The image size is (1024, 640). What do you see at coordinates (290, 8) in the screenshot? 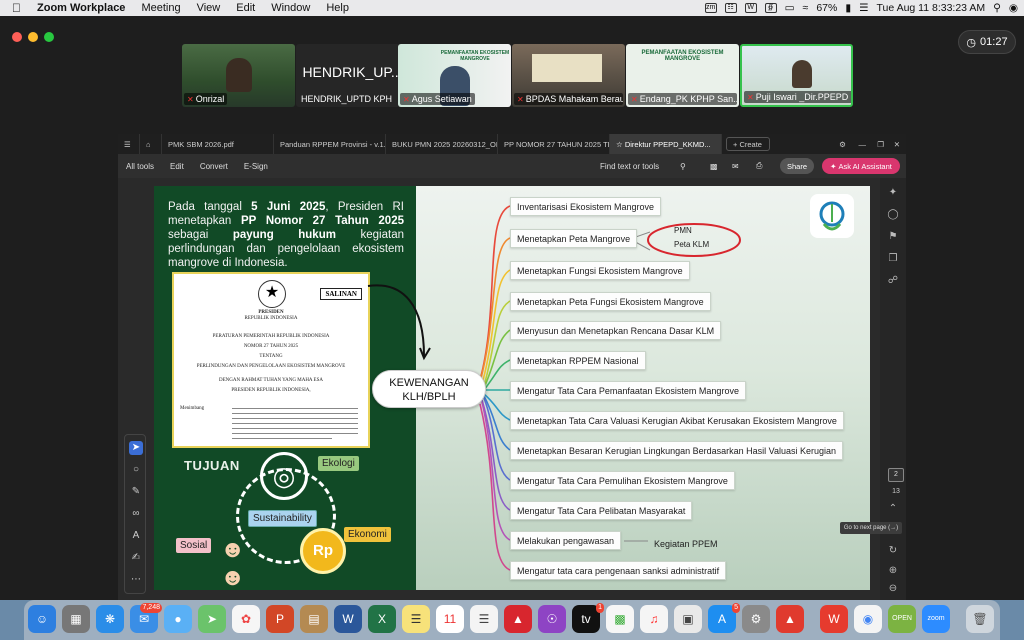
I see `menu-window: Window` at bounding box center [290, 8].